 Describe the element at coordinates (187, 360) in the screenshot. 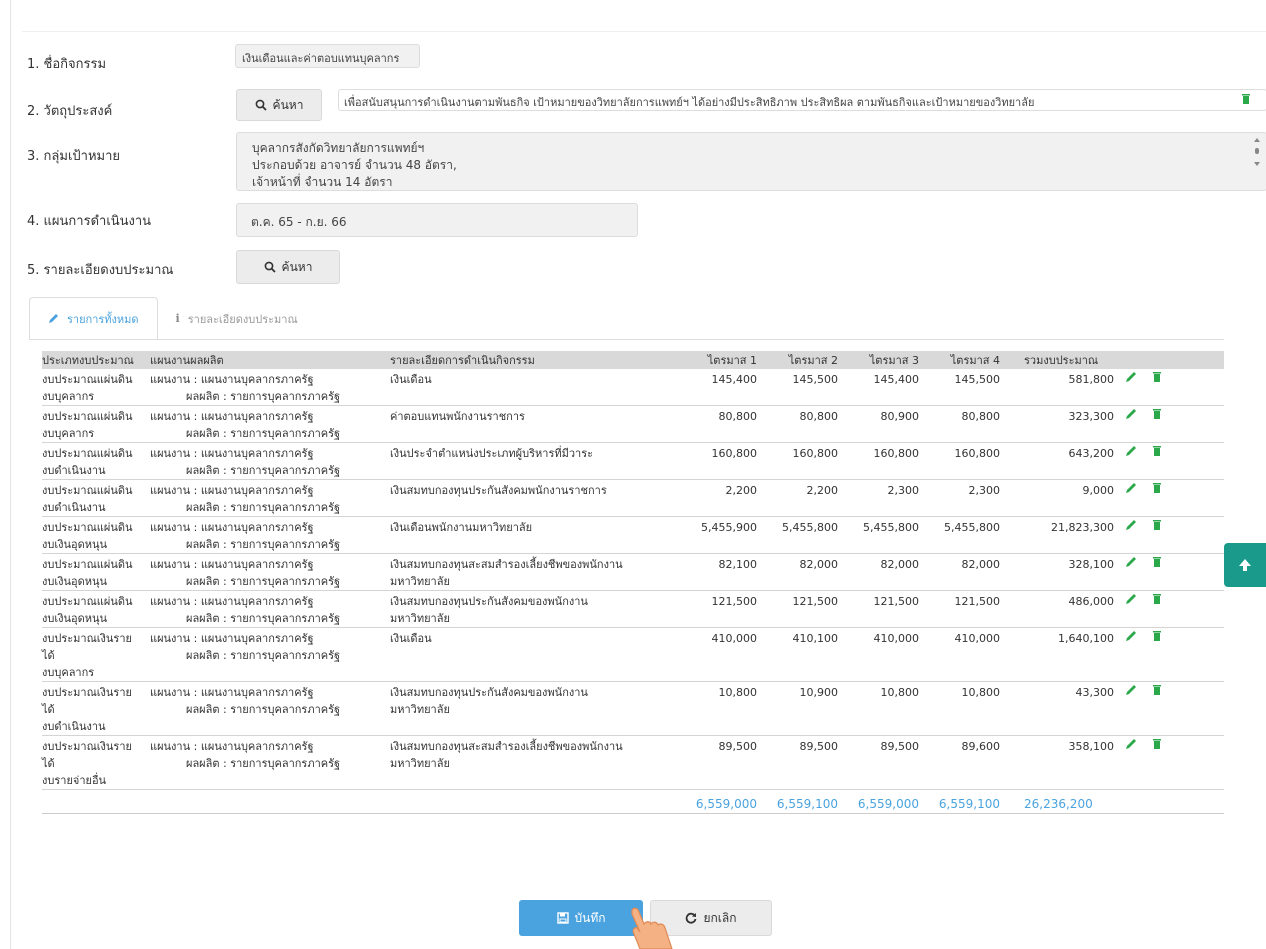

I see `header-plan: แผนงานผลผลิต` at that location.